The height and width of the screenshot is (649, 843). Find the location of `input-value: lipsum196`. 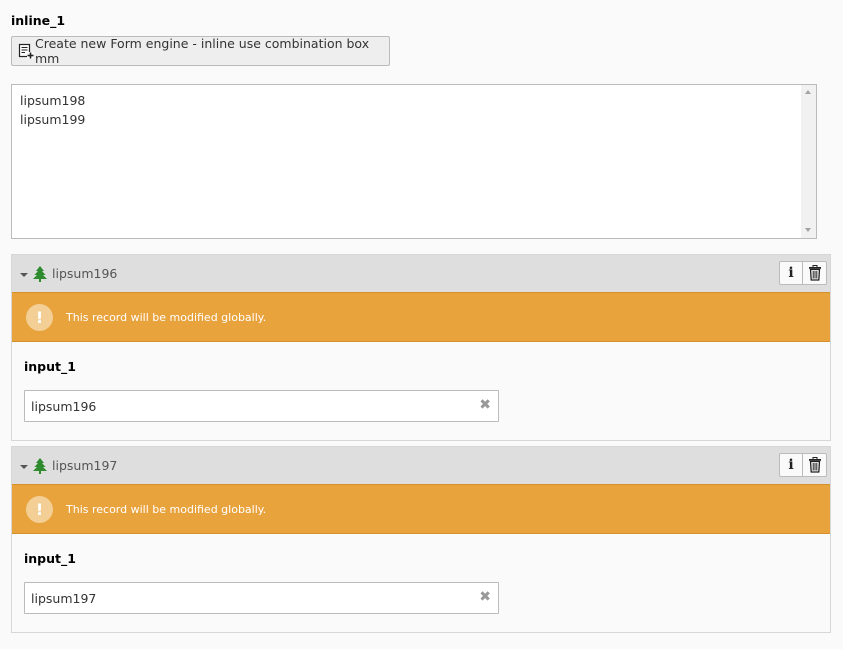

input-value: lipsum196 is located at coordinates (64, 406).